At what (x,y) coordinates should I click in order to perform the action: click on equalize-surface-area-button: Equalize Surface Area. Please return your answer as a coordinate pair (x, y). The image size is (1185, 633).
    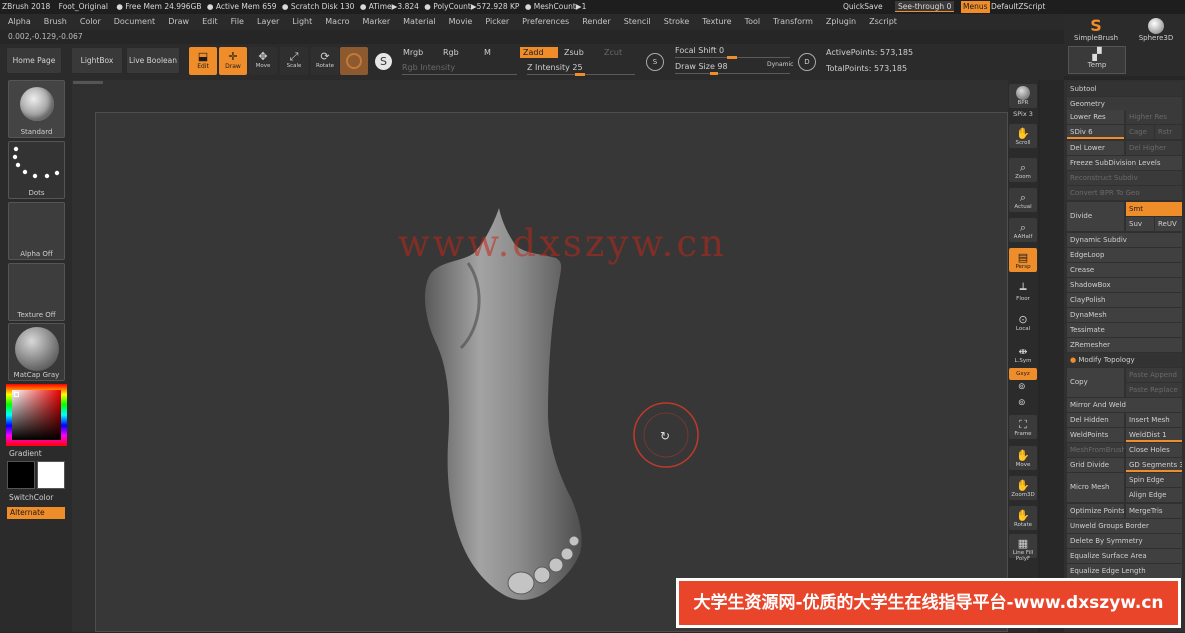
    Looking at the image, I should click on (1124, 556).